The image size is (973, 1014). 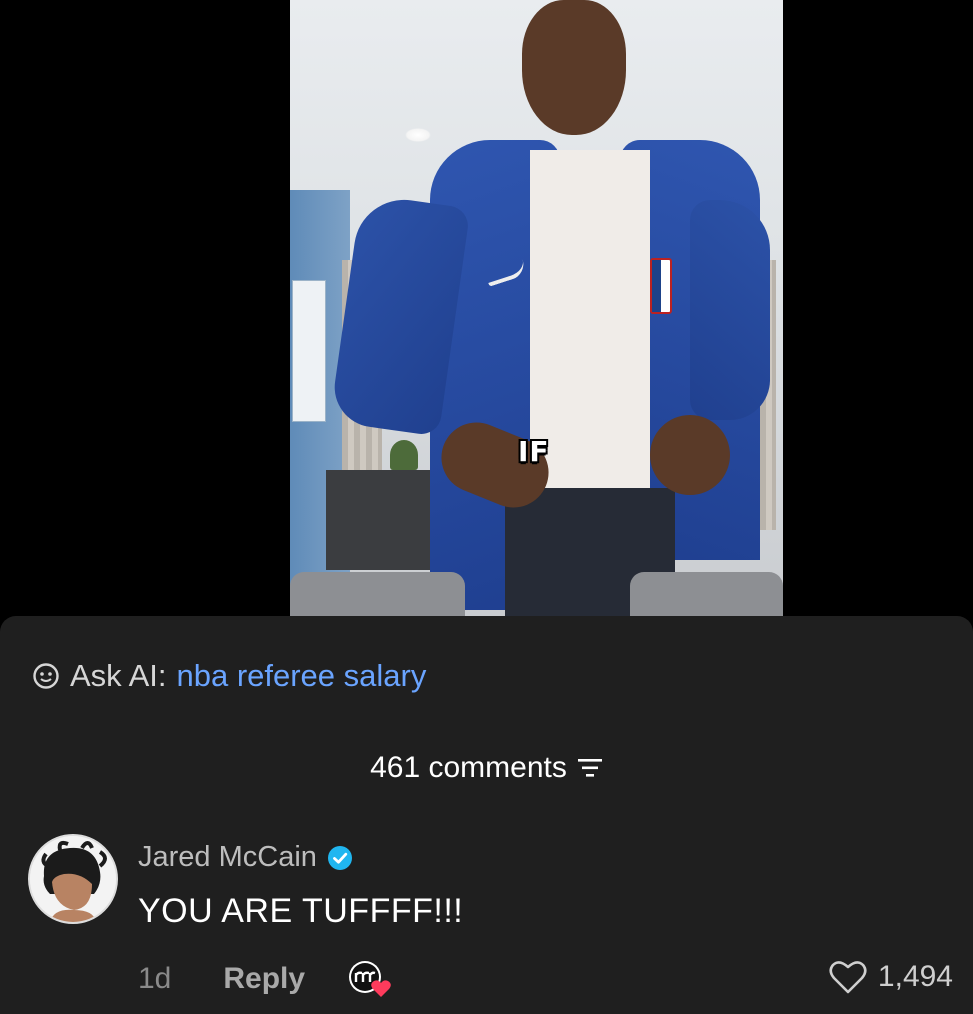 I want to click on comment-time: 1d, so click(x=155, y=978).